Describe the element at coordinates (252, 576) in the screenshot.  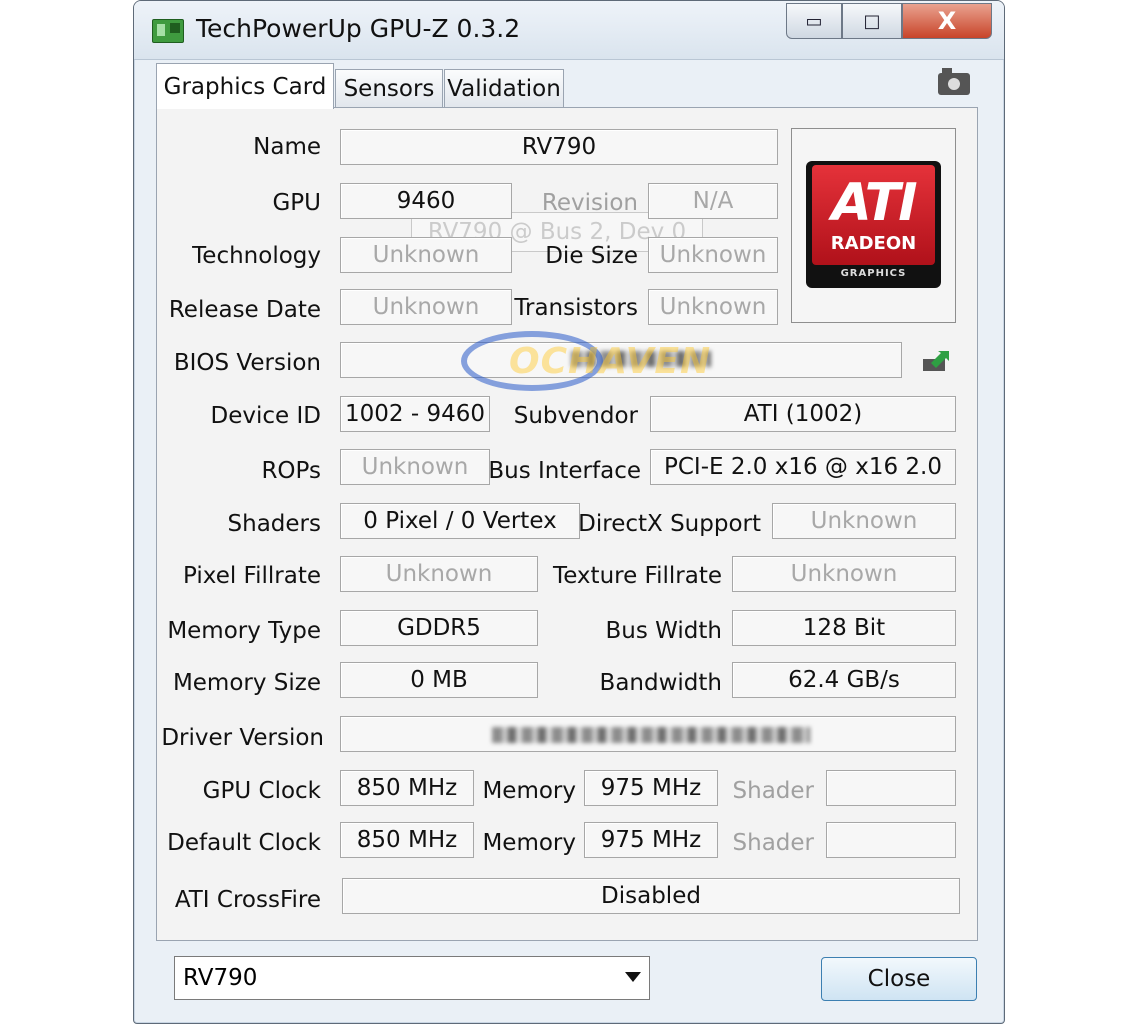
I see `label-pixel-fillrate: Pixel Fillrate` at that location.